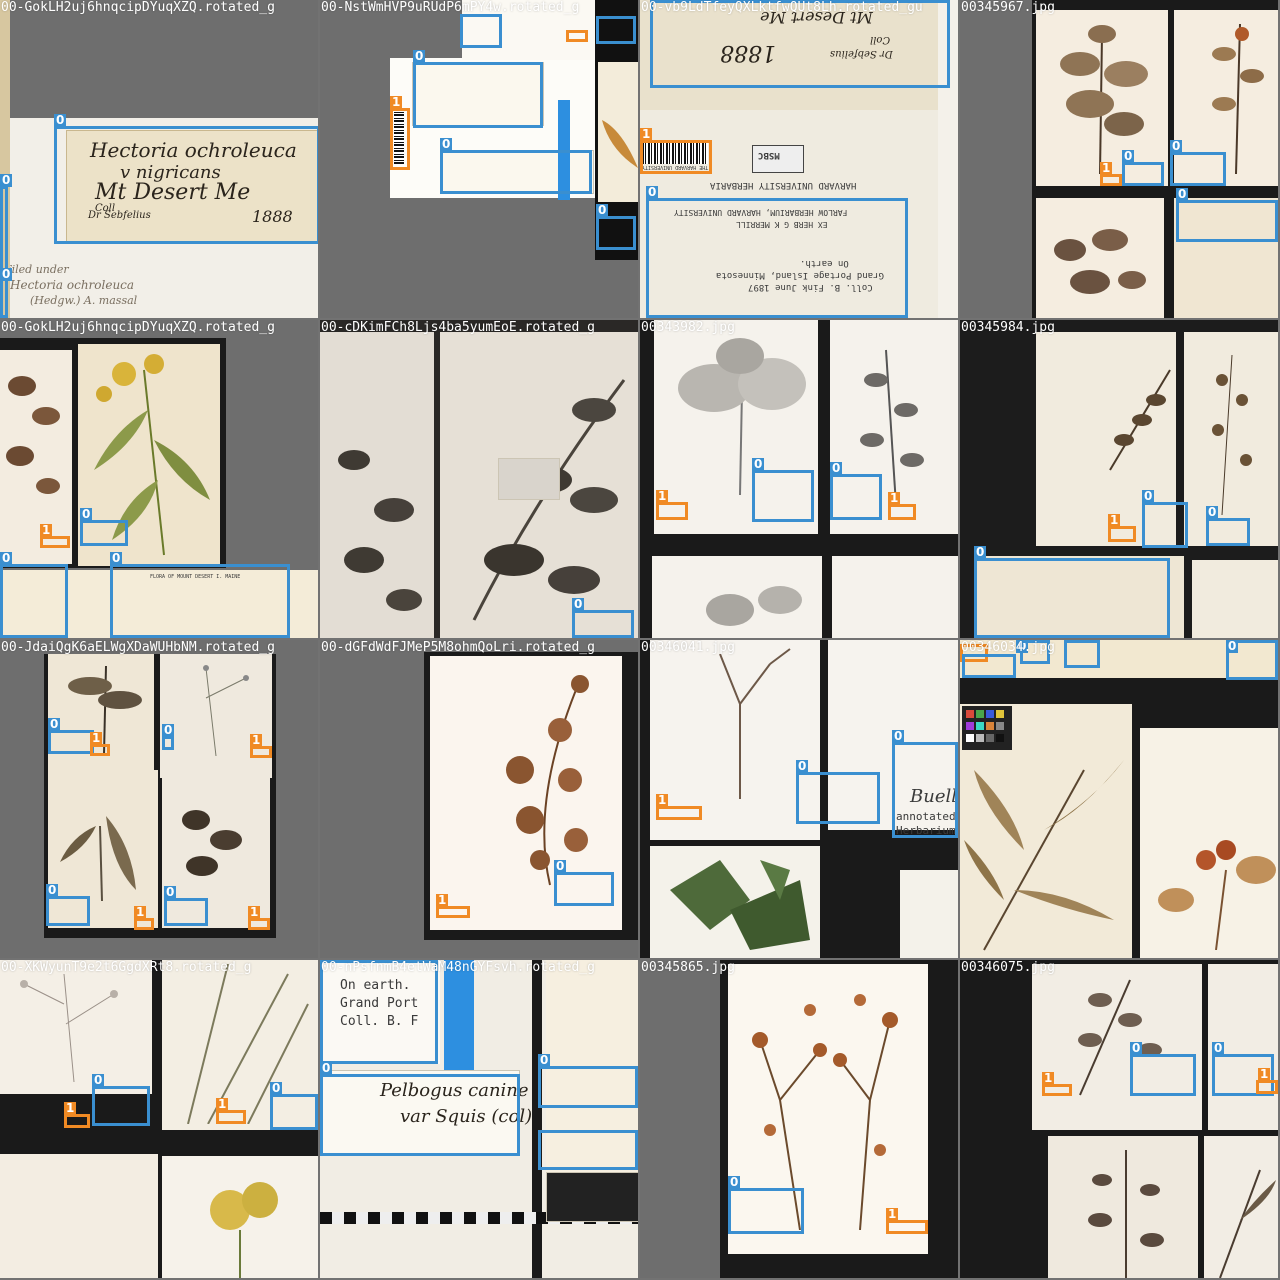 This screenshot has height=1280, width=1280. What do you see at coordinates (72, 285) in the screenshot?
I see `label-handwriting: Hectoria ochroleuca` at bounding box center [72, 285].